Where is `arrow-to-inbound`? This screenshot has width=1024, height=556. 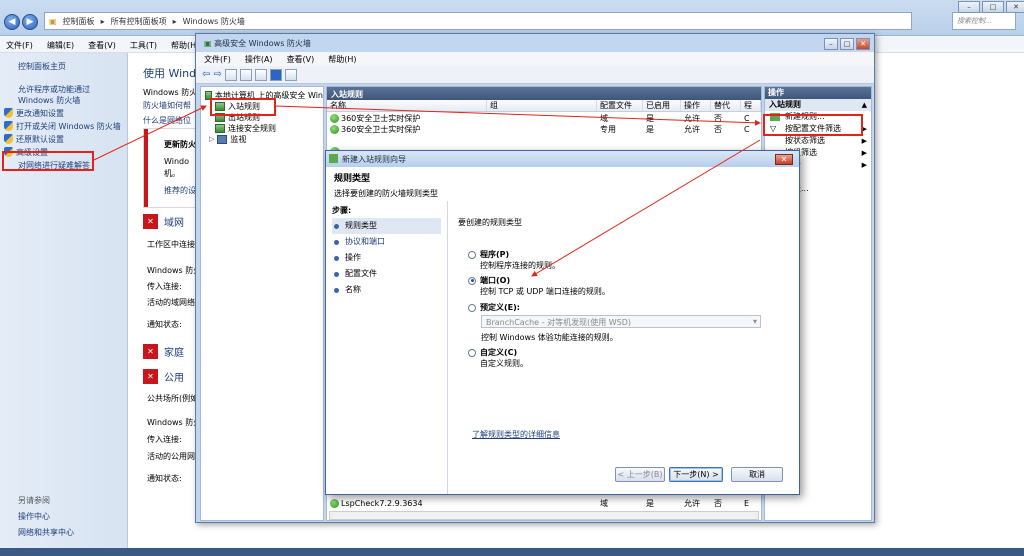
arrow-to-inbound is located at coordinates (150, 133).